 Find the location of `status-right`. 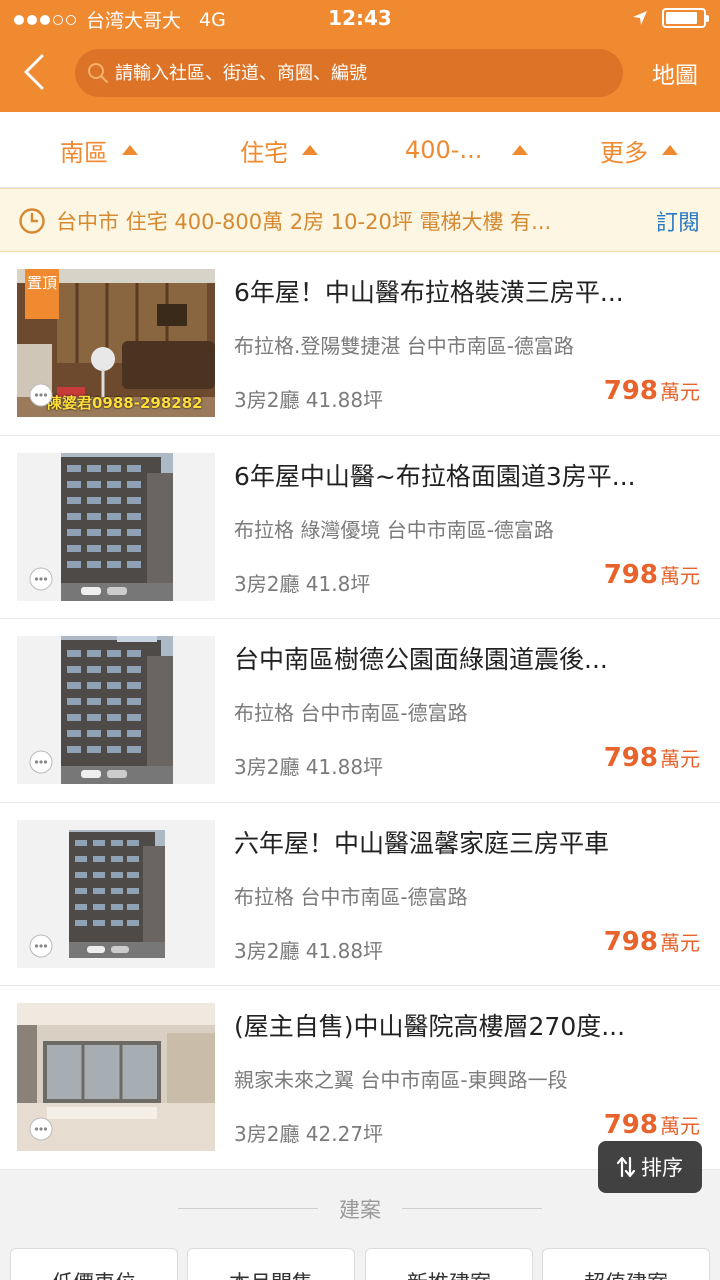

status-right is located at coordinates (670, 18).